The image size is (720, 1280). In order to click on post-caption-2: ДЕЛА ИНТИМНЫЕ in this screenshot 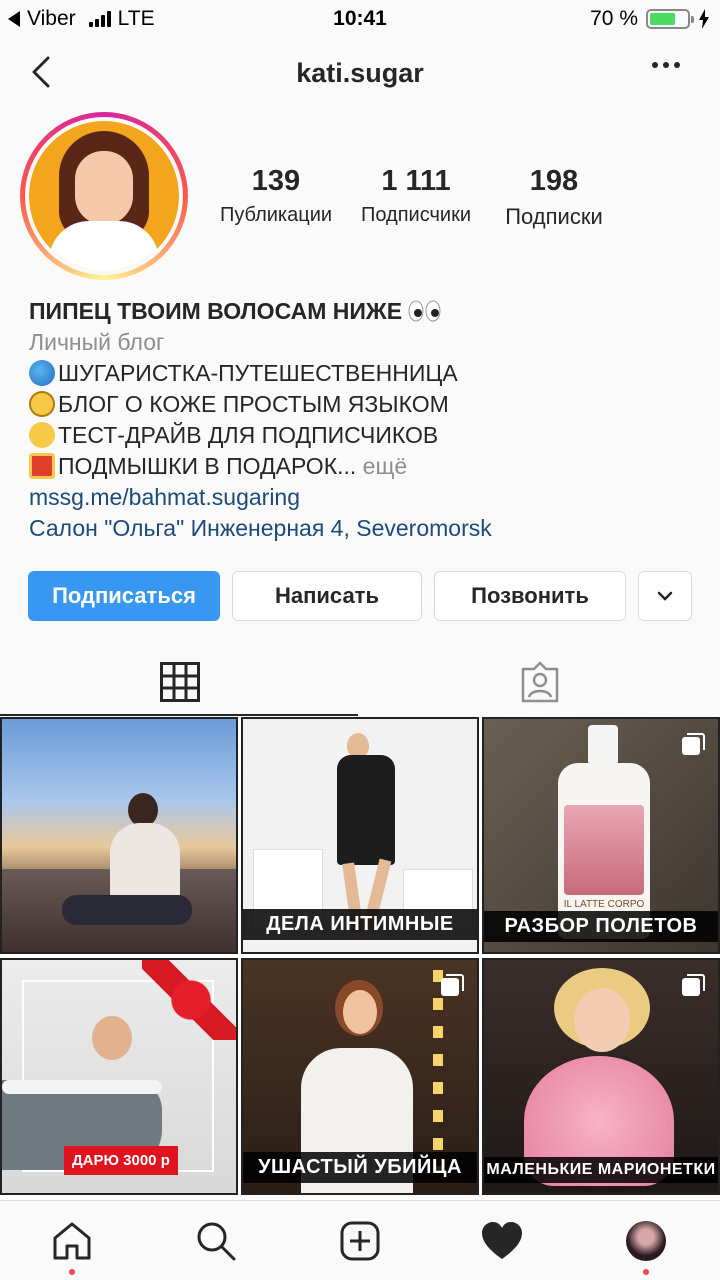, I will do `click(360, 924)`.